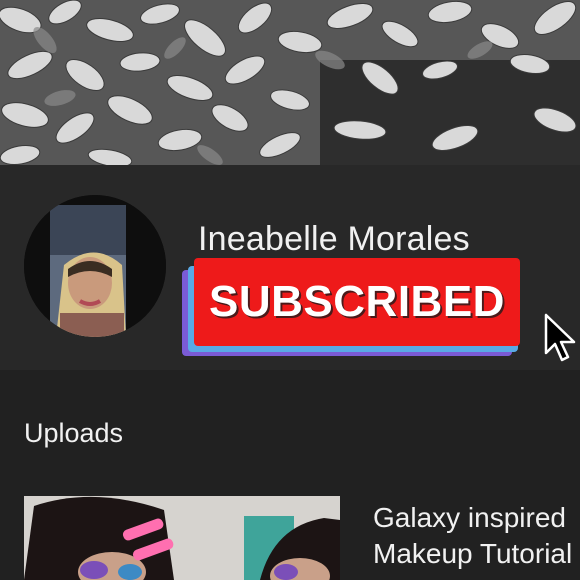 The image size is (580, 580). What do you see at coordinates (561, 338) in the screenshot?
I see `mouse-pointer-icon` at bounding box center [561, 338].